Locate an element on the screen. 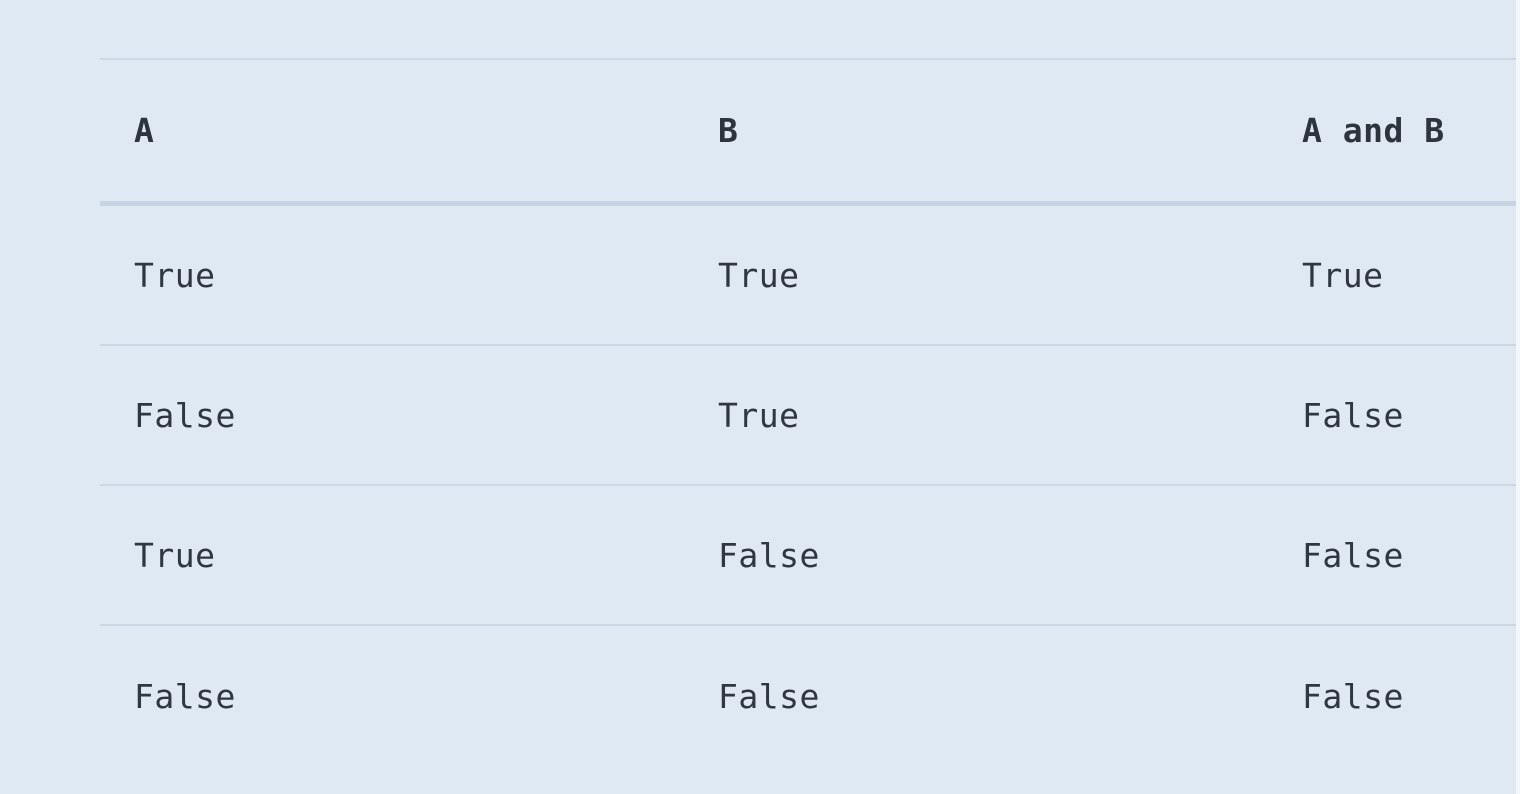  panel-edge is located at coordinates (1518, 397).